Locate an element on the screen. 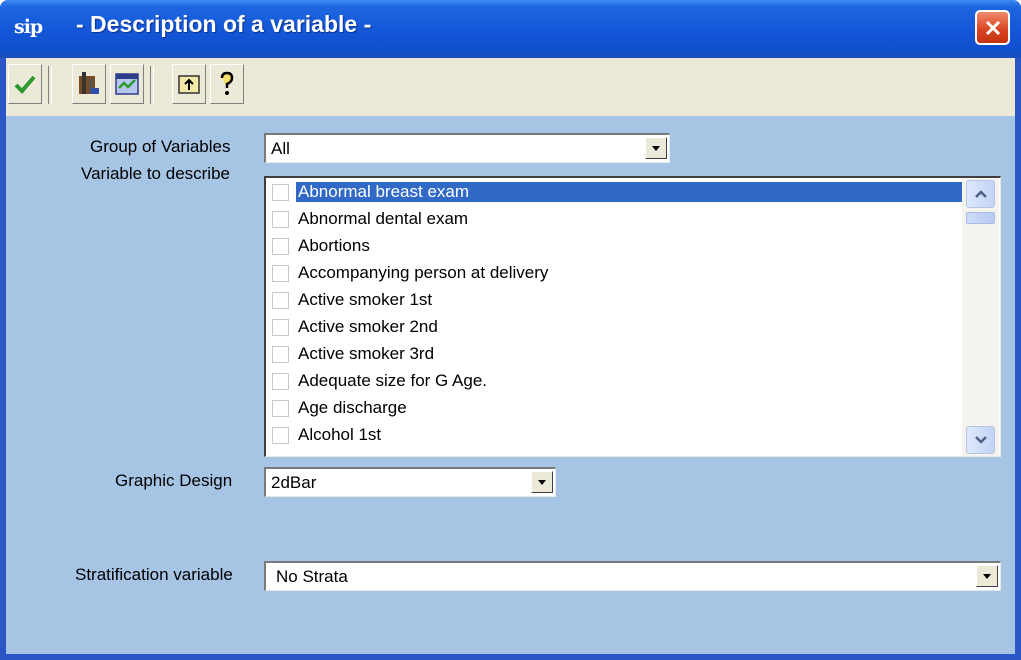  list-item: Abnormal dental exam is located at coordinates (617, 220).